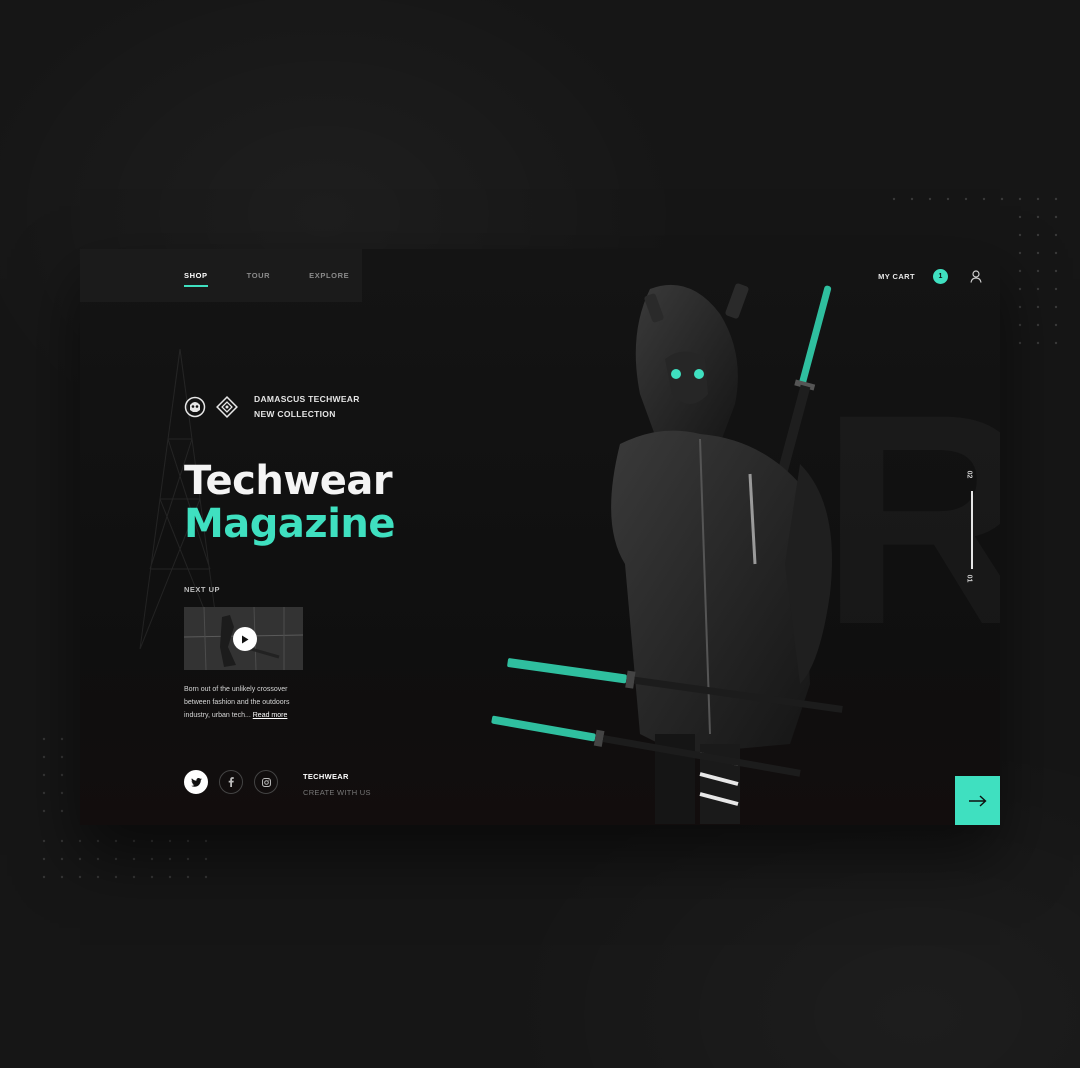  I want to click on brand-text: DAMASCUS TECHWEAR NEW COLLECTION, so click(307, 407).